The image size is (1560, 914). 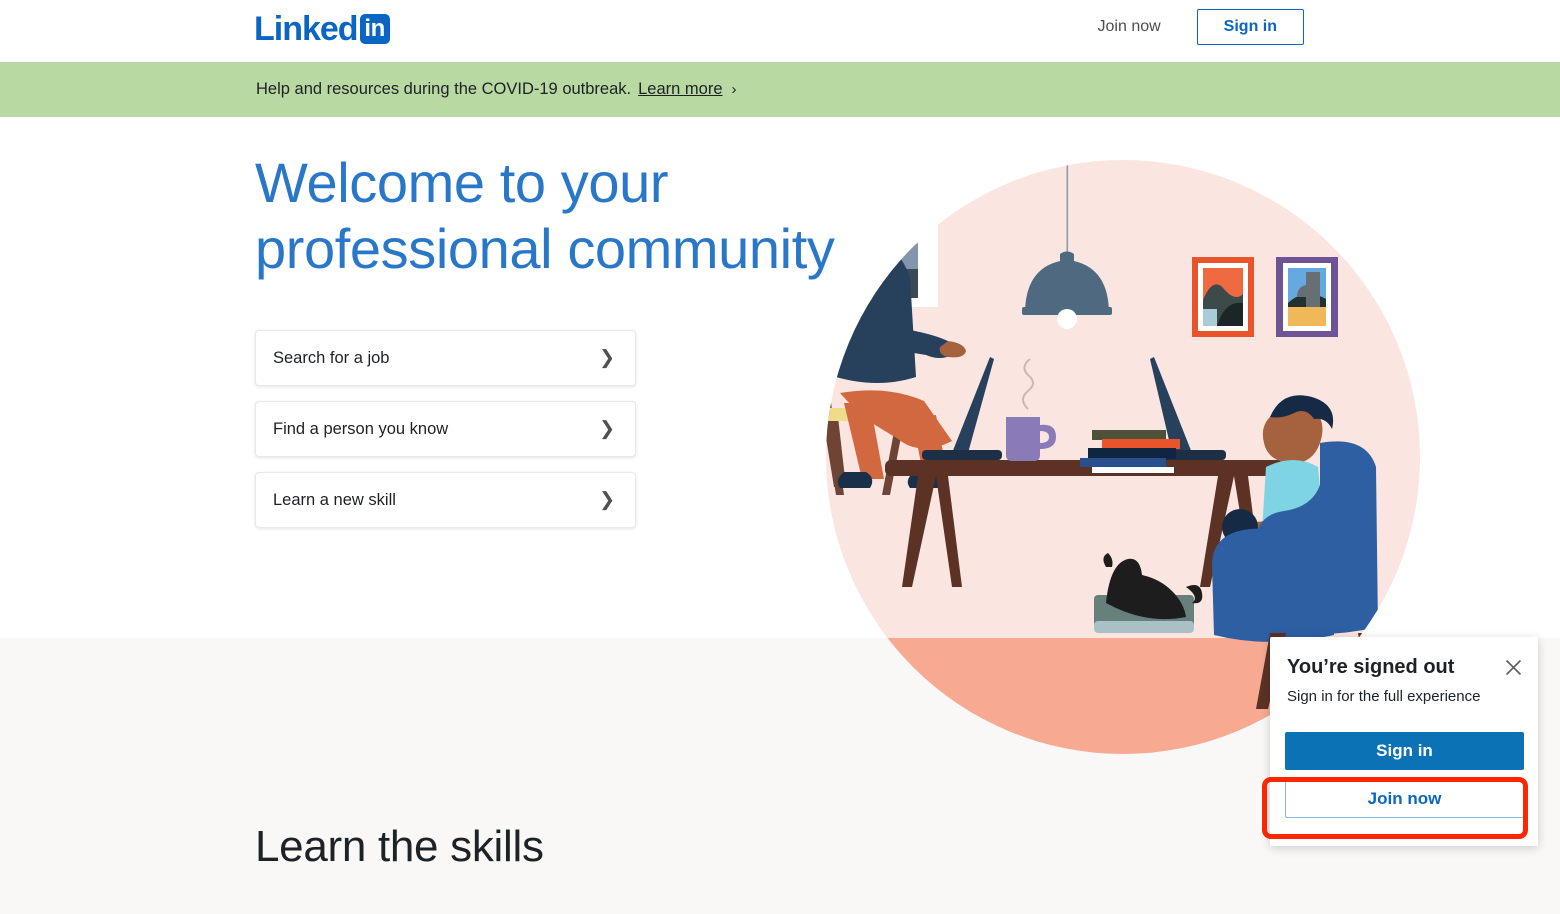 I want to click on close-icon, so click(x=1513, y=667).